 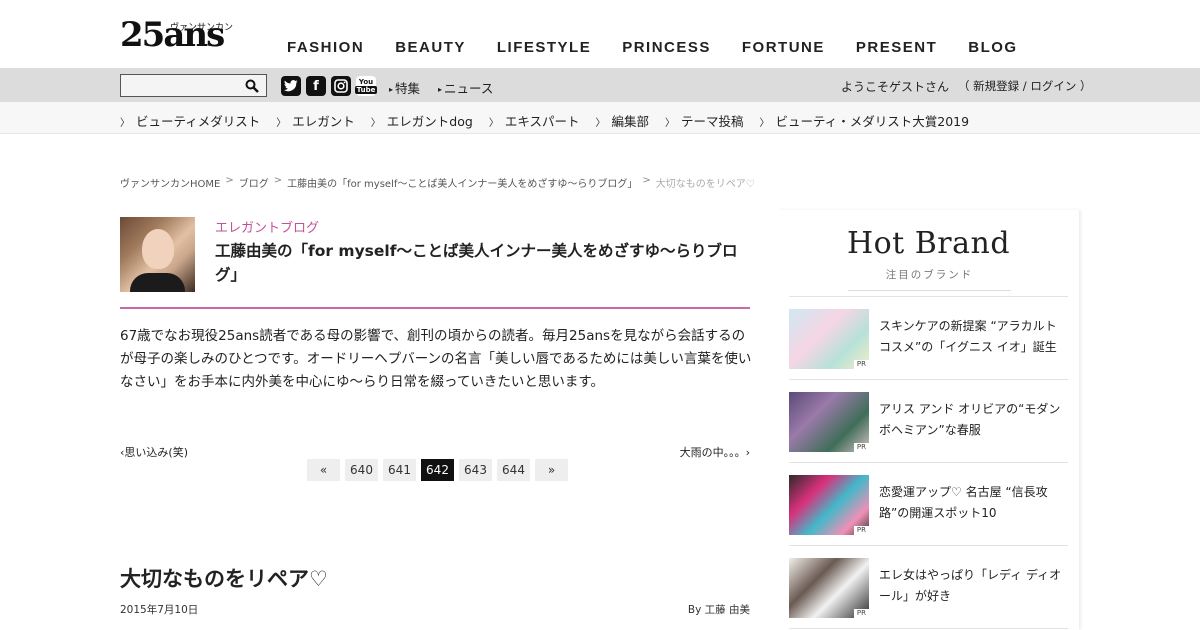 I want to click on twitter-icon, so click(x=291, y=86).